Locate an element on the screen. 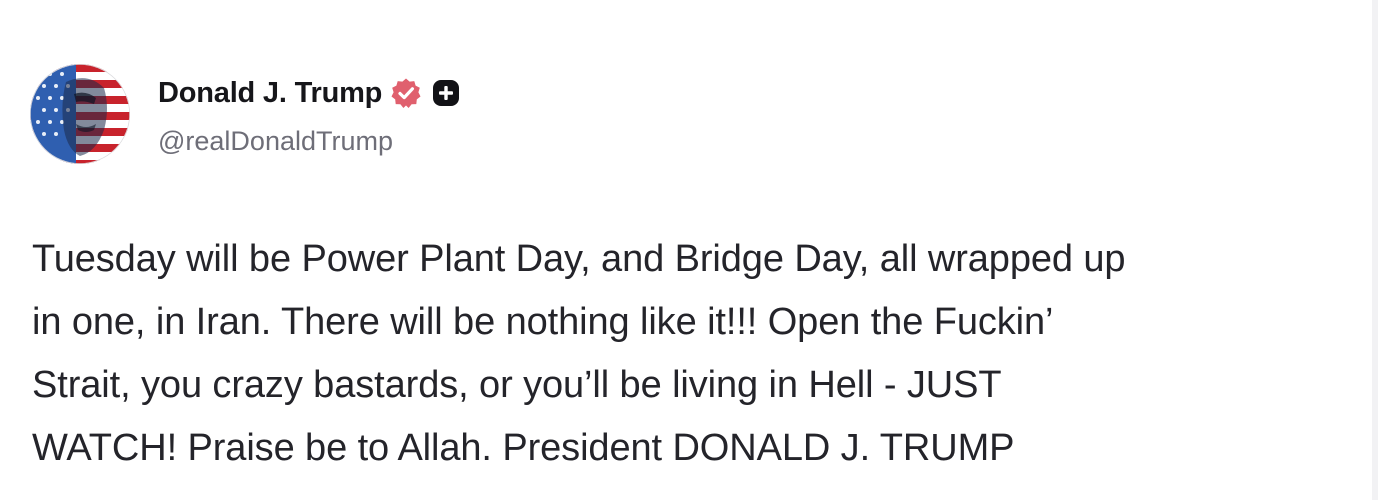 This screenshot has width=1378, height=500. author-handle: @realDonaldTrump is located at coordinates (275, 141).